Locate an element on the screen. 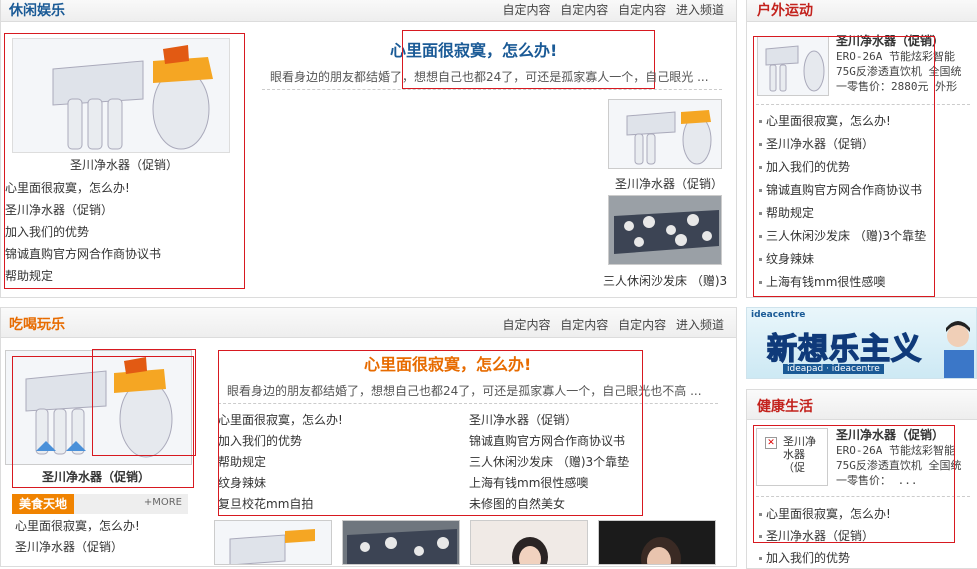 The image size is (977, 569). eat-header-links: 自定内容 自定内容 自定内容 进入频道 is located at coordinates (610, 324).